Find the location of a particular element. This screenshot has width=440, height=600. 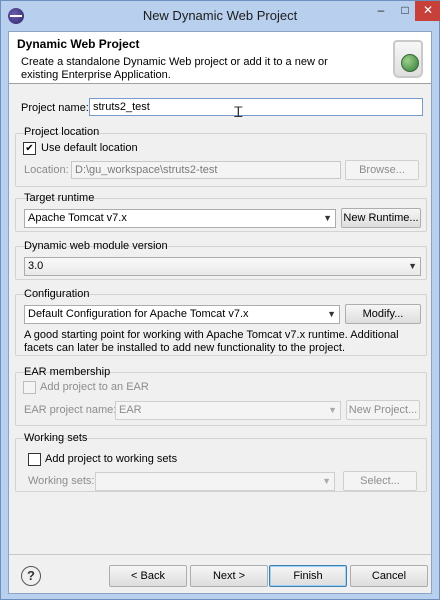

web-project-jar-icon is located at coordinates (408, 58).